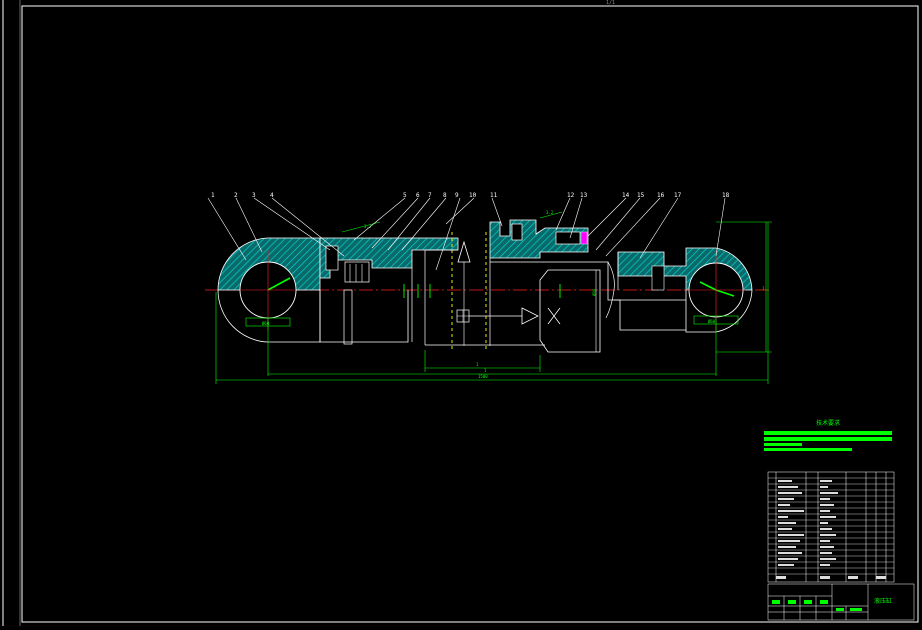 This screenshot has width=922, height=630. I want to click on title-block, so click(841, 546).